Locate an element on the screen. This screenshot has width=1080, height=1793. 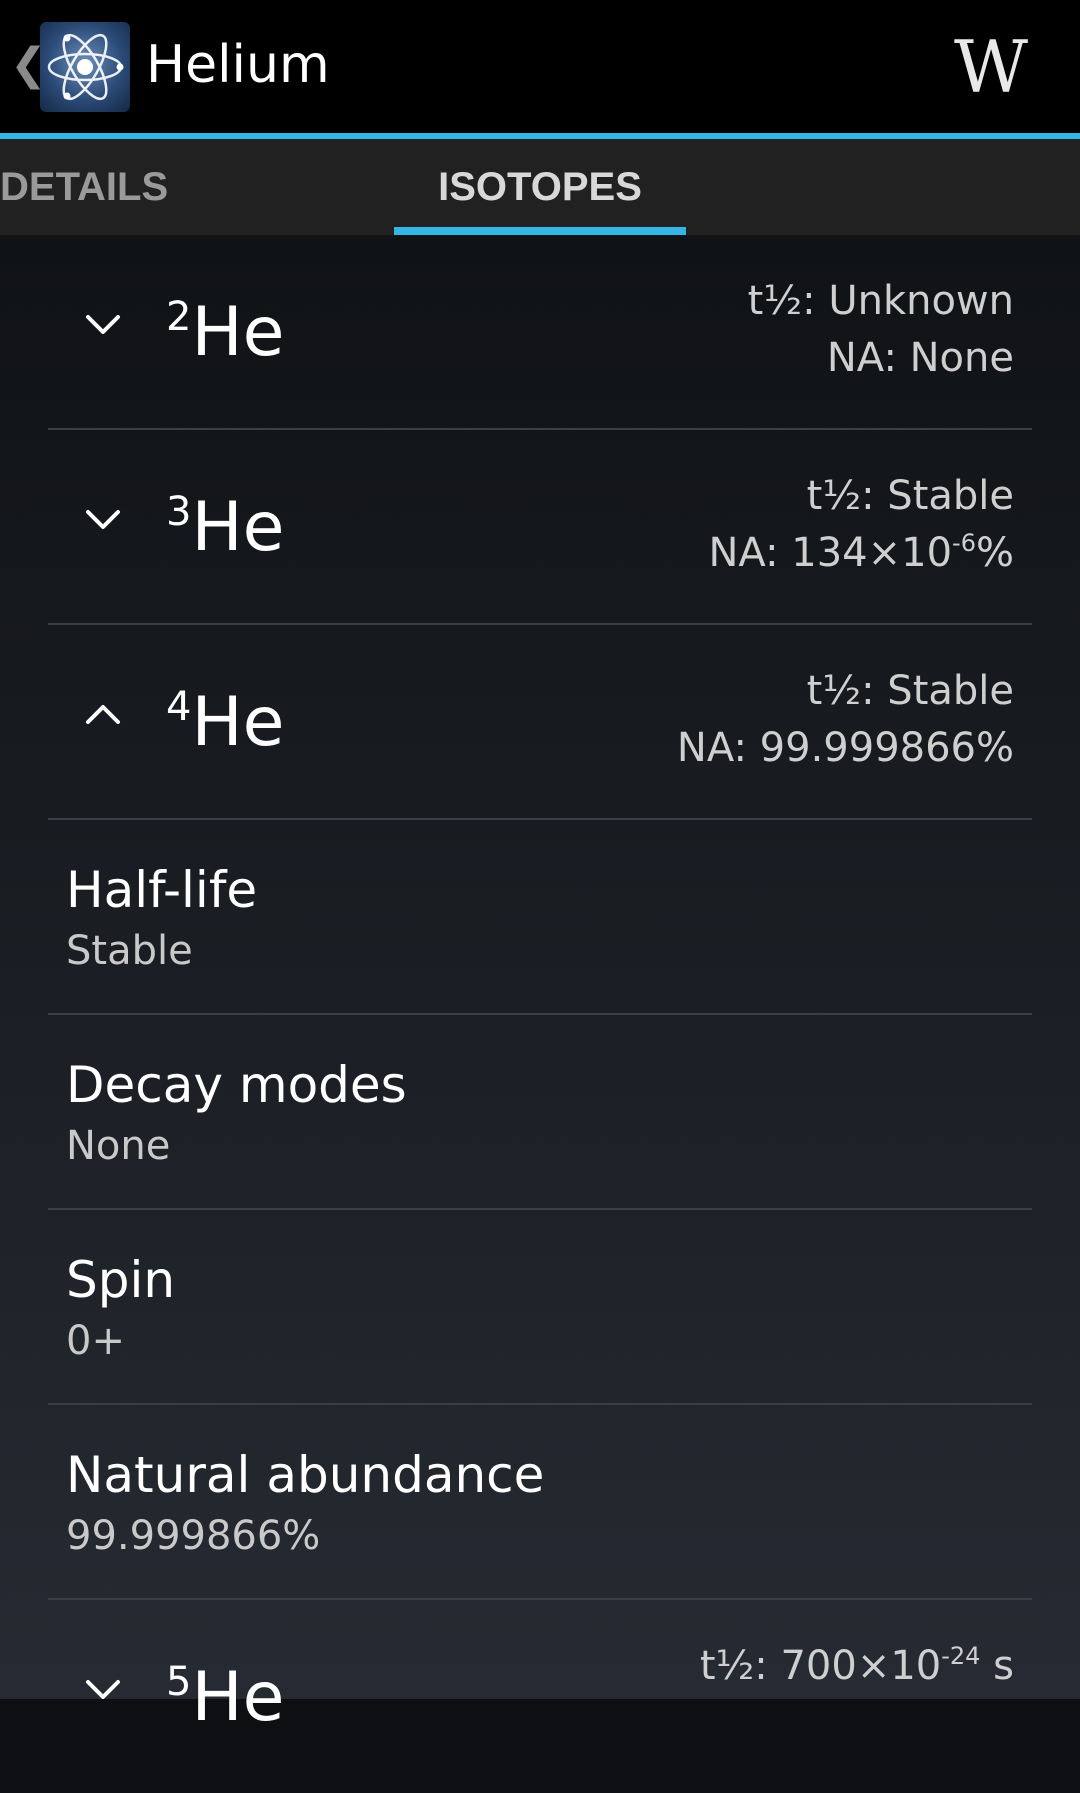
halflife-exponent: -24 is located at coordinates (961, 1656).